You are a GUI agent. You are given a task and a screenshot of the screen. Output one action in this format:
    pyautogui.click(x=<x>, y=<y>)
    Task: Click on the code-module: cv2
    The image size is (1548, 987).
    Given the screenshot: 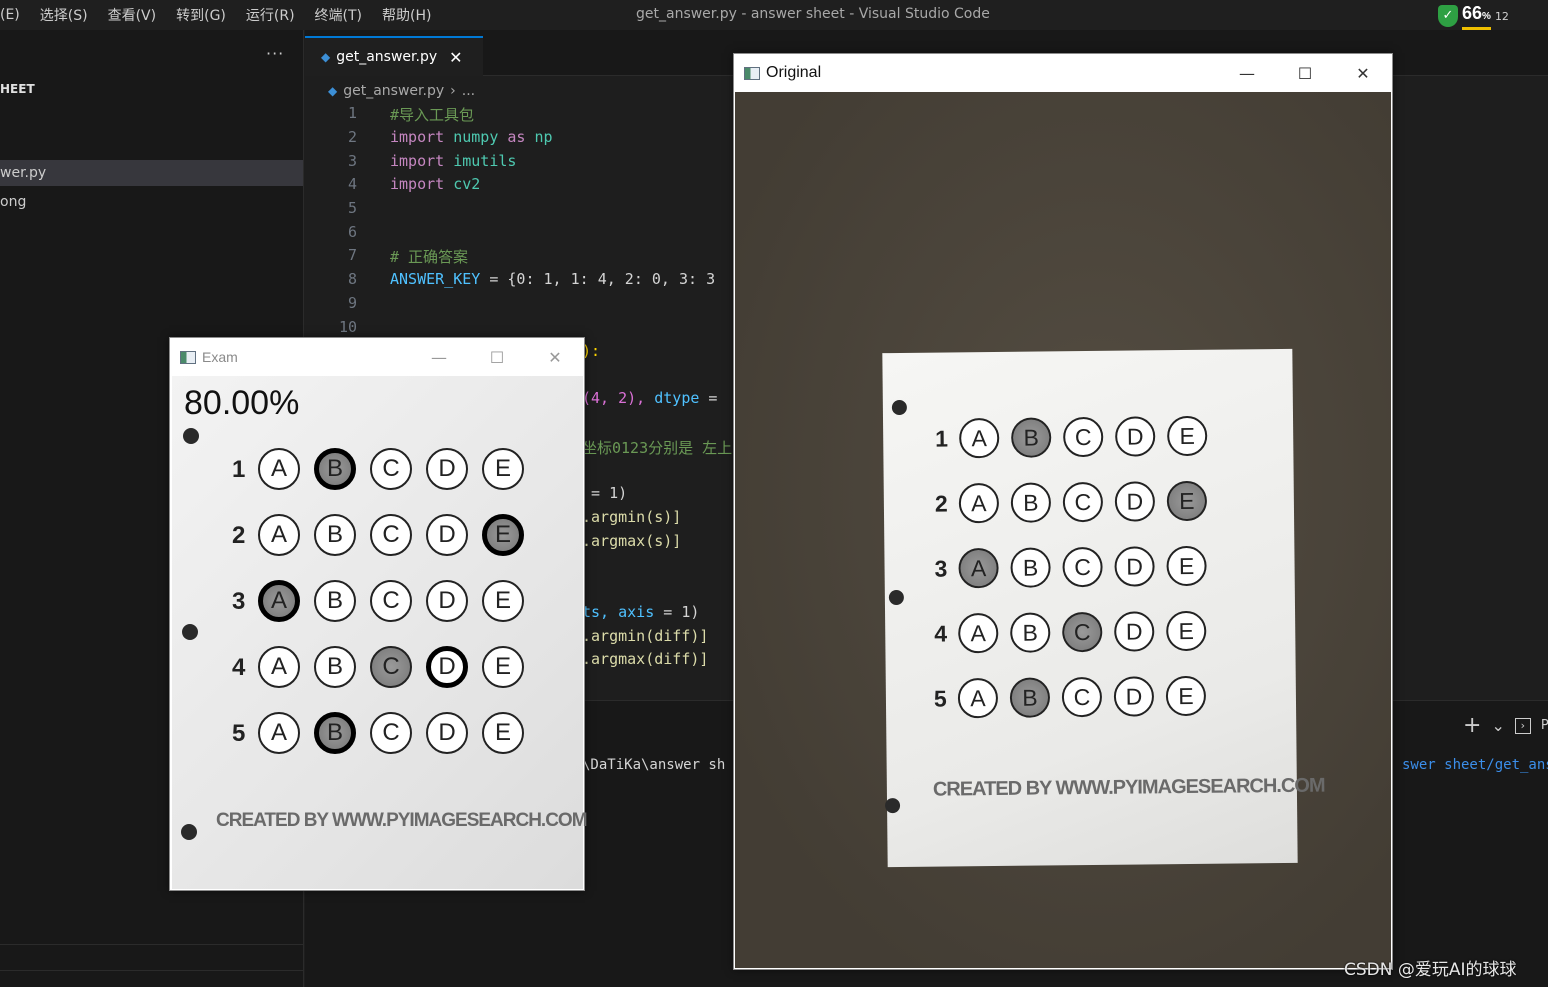 What is the action you would take?
    pyautogui.click(x=467, y=184)
    